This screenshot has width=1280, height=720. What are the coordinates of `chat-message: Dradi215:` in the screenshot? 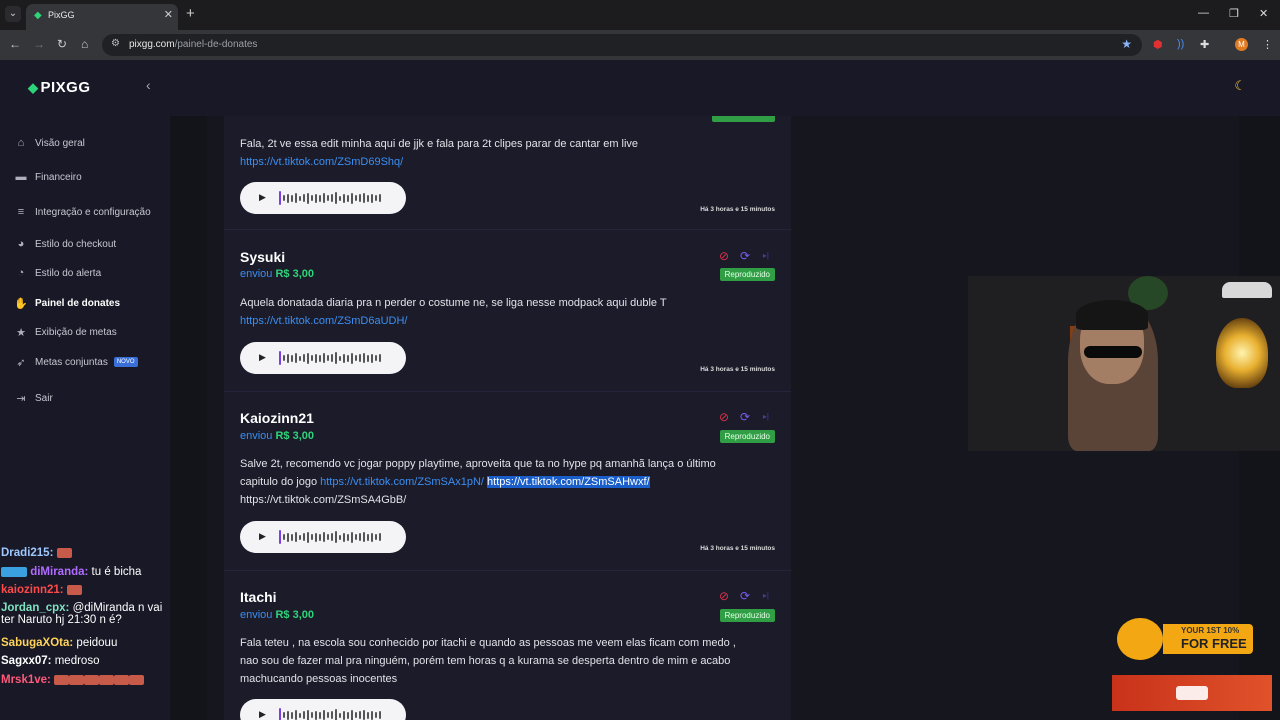 It's located at (36, 553).